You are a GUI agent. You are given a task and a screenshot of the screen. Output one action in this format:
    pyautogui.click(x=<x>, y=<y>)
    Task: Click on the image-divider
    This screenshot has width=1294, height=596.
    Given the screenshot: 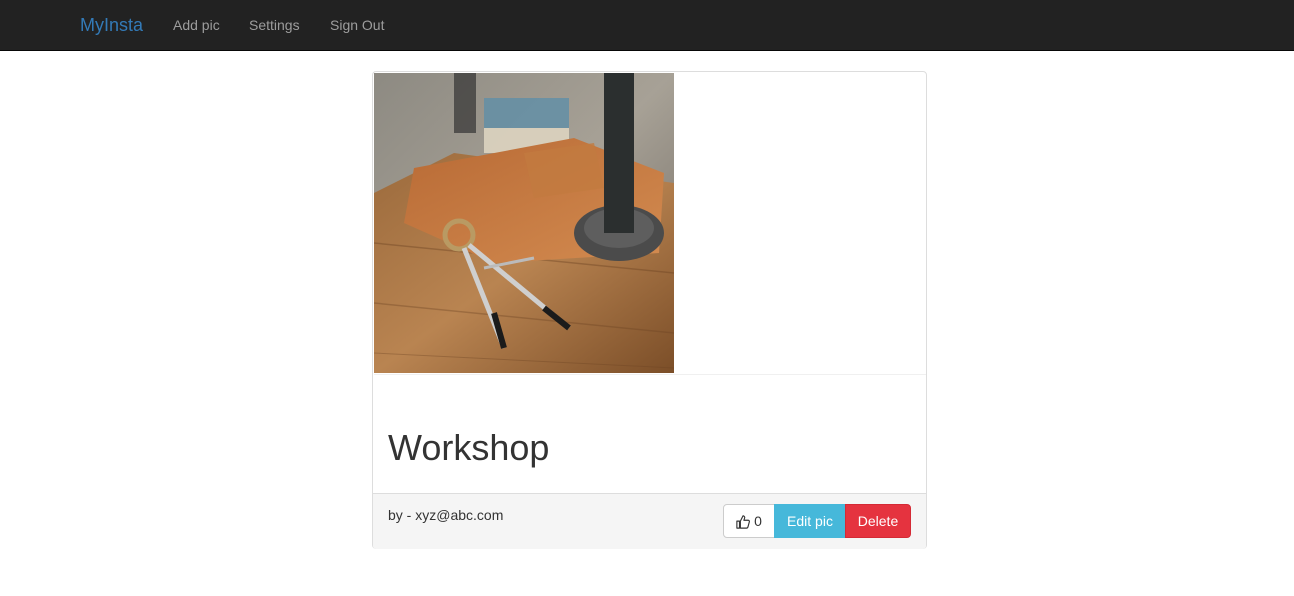 What is the action you would take?
    pyautogui.click(x=650, y=374)
    